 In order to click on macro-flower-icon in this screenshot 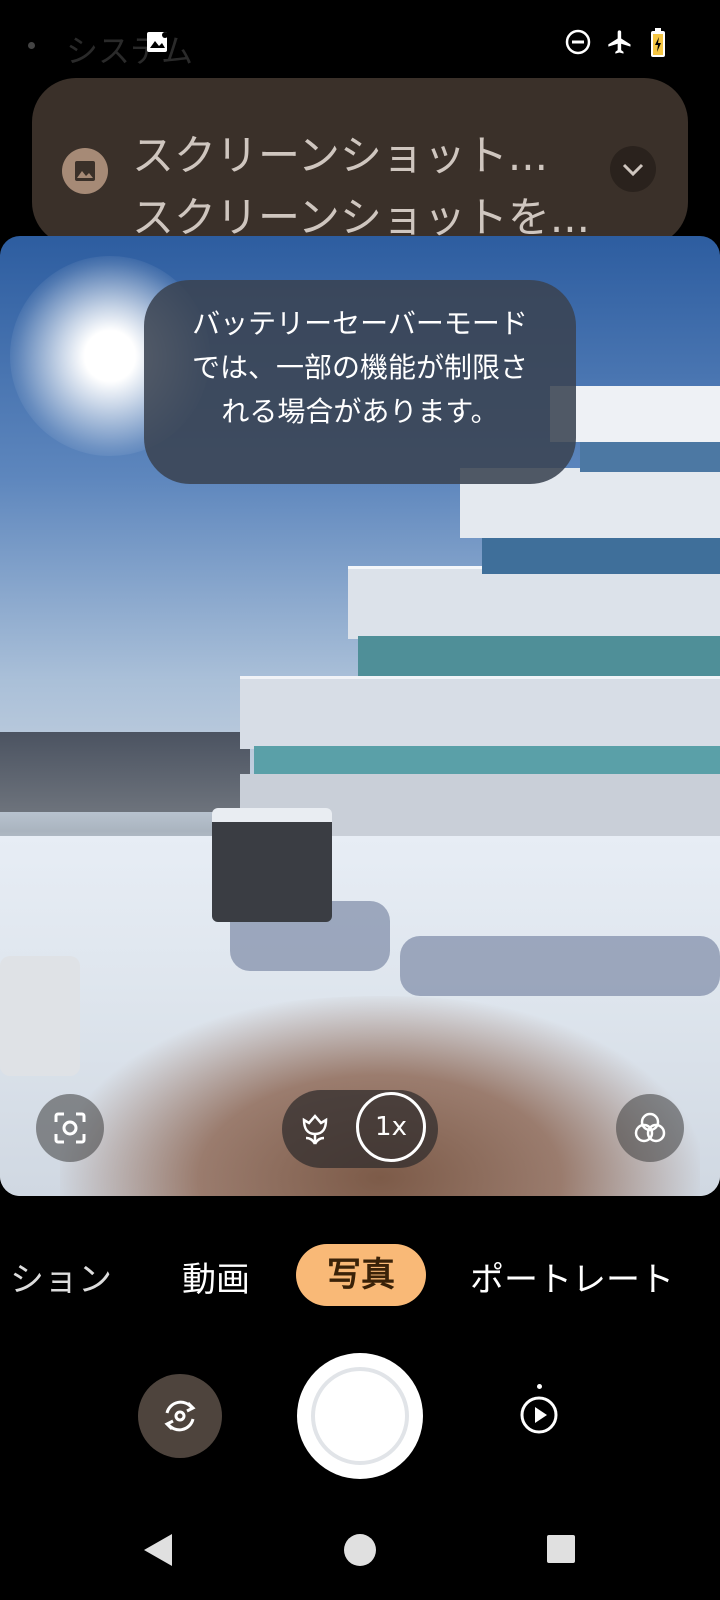, I will do `click(315, 1129)`.